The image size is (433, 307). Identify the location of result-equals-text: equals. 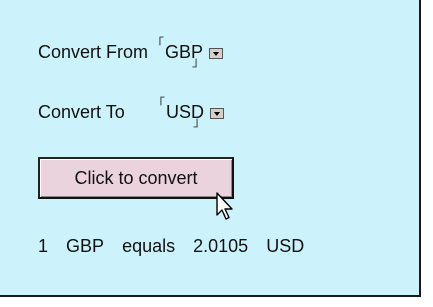
(149, 246).